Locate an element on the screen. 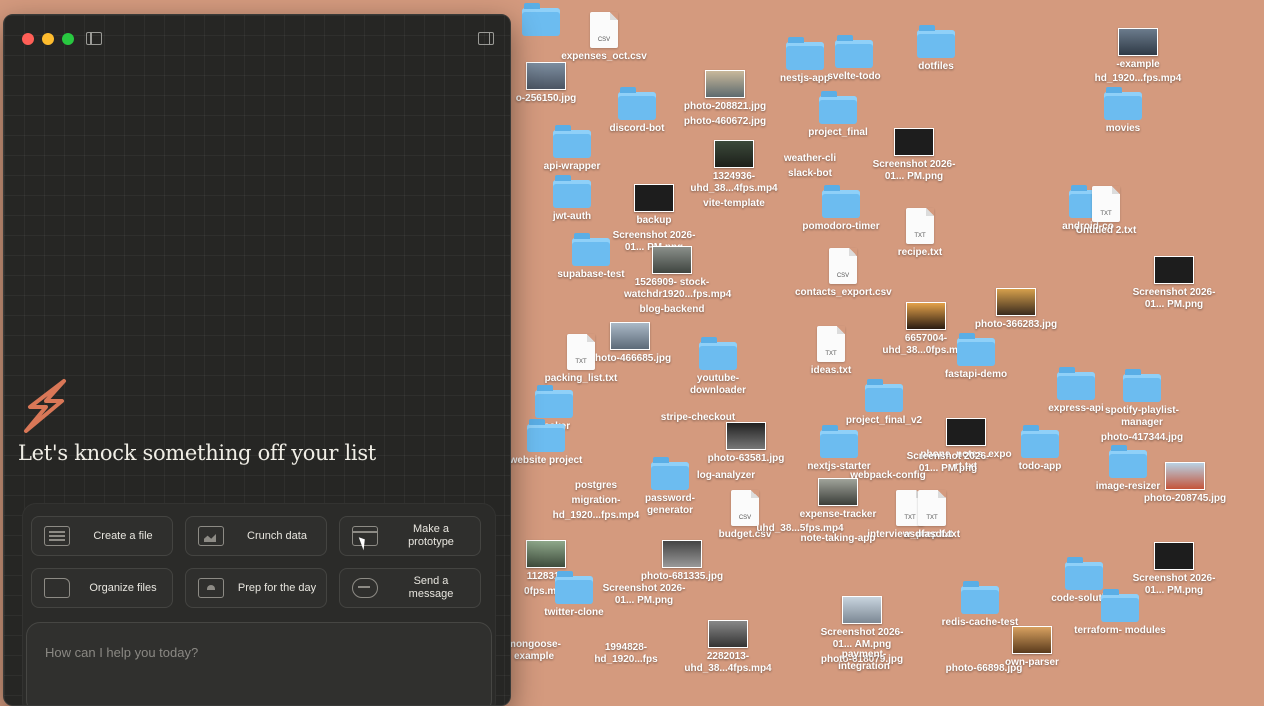 The image size is (1264, 706). desktop-folder-redis: redis-cache-test is located at coordinates (980, 605).